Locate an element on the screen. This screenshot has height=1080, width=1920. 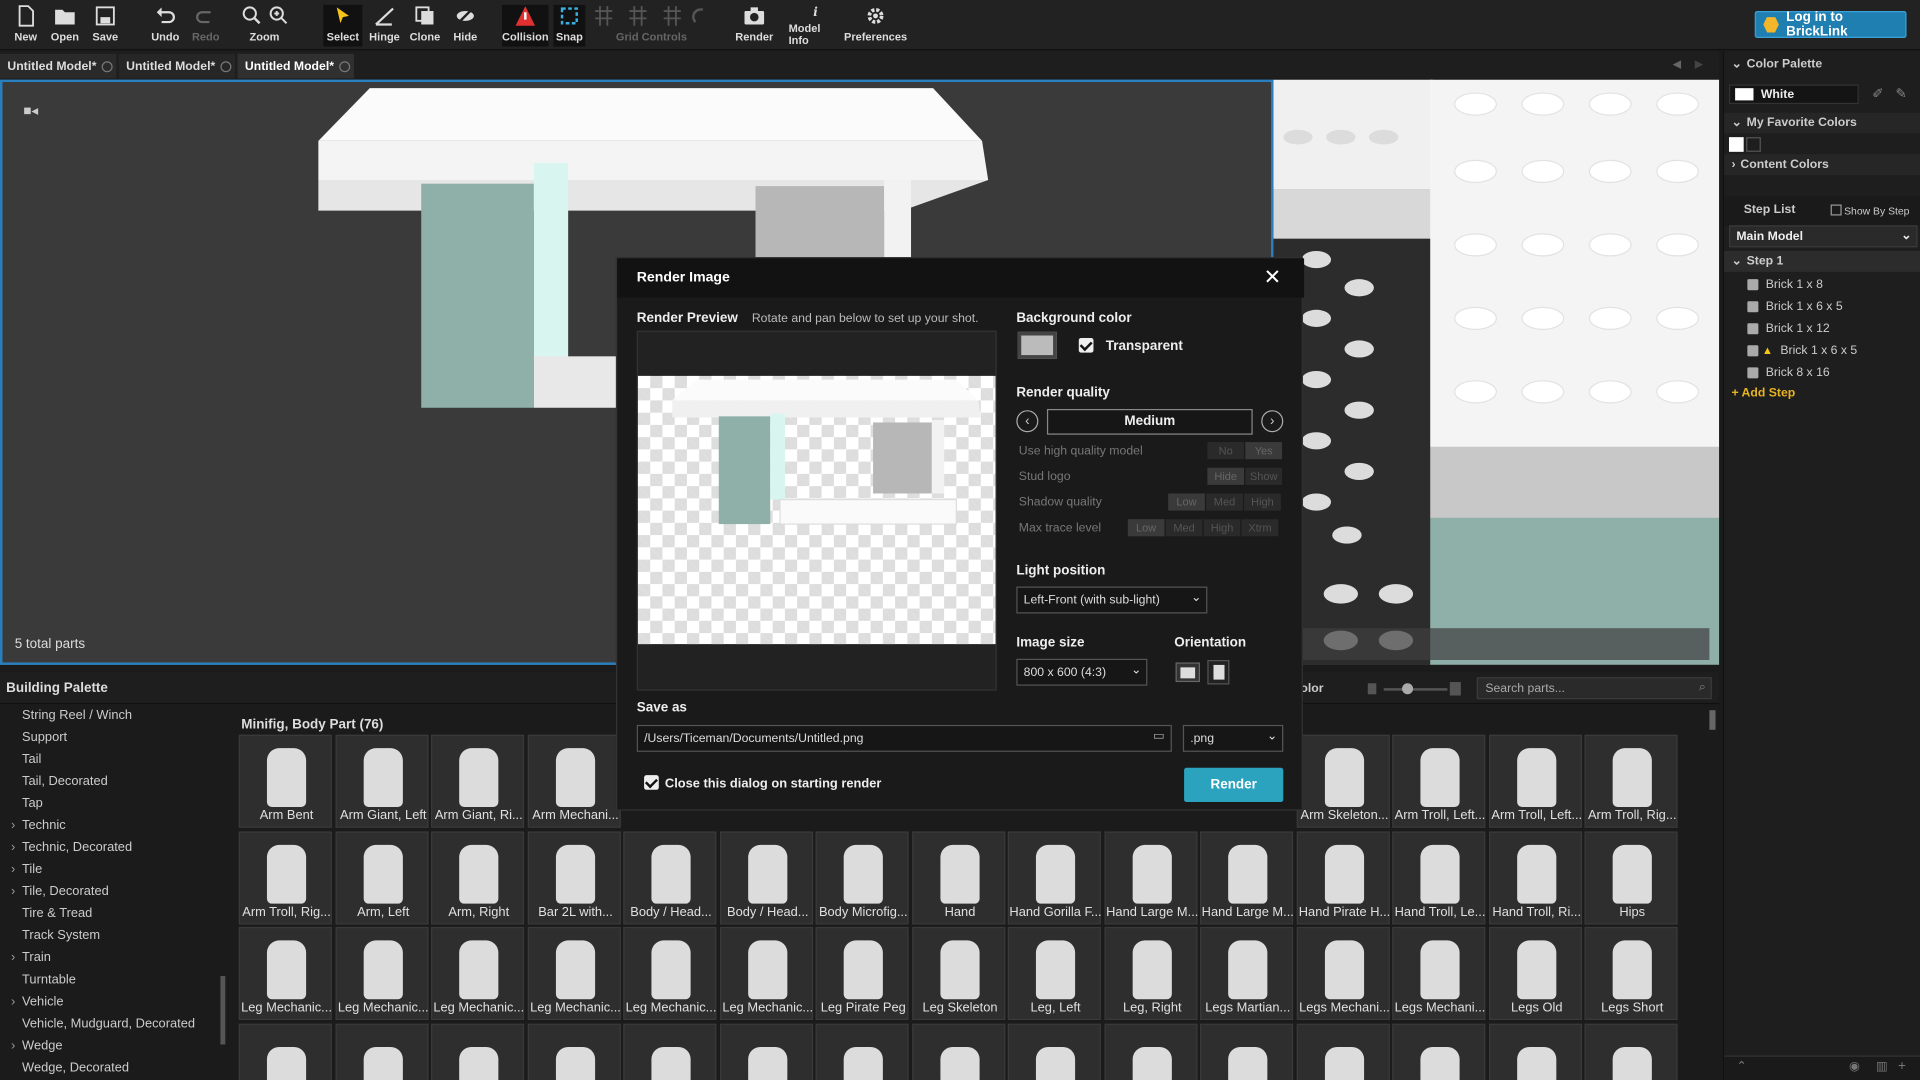
grid-controls-button: Grid Controls is located at coordinates (651, 26).